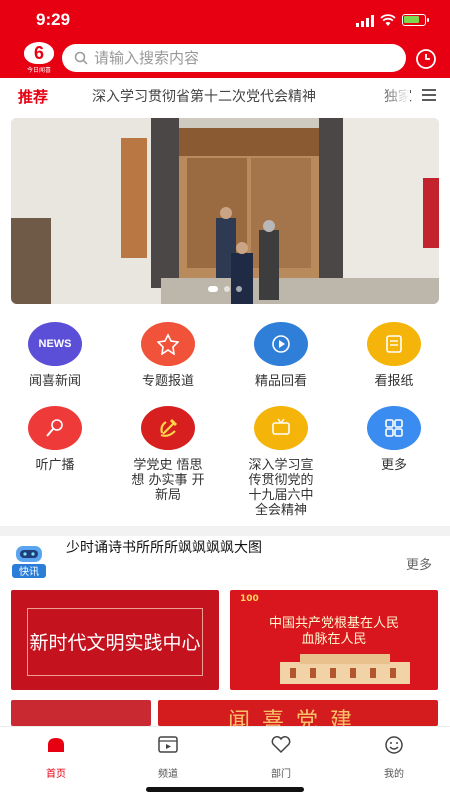  What do you see at coordinates (225, 789) in the screenshot?
I see `home-indicator` at bounding box center [225, 789].